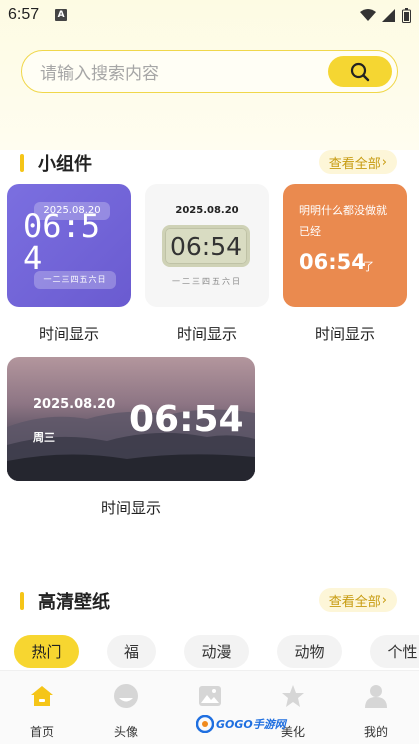 The width and height of the screenshot is (419, 744). I want to click on avatar-icon, so click(126, 696).